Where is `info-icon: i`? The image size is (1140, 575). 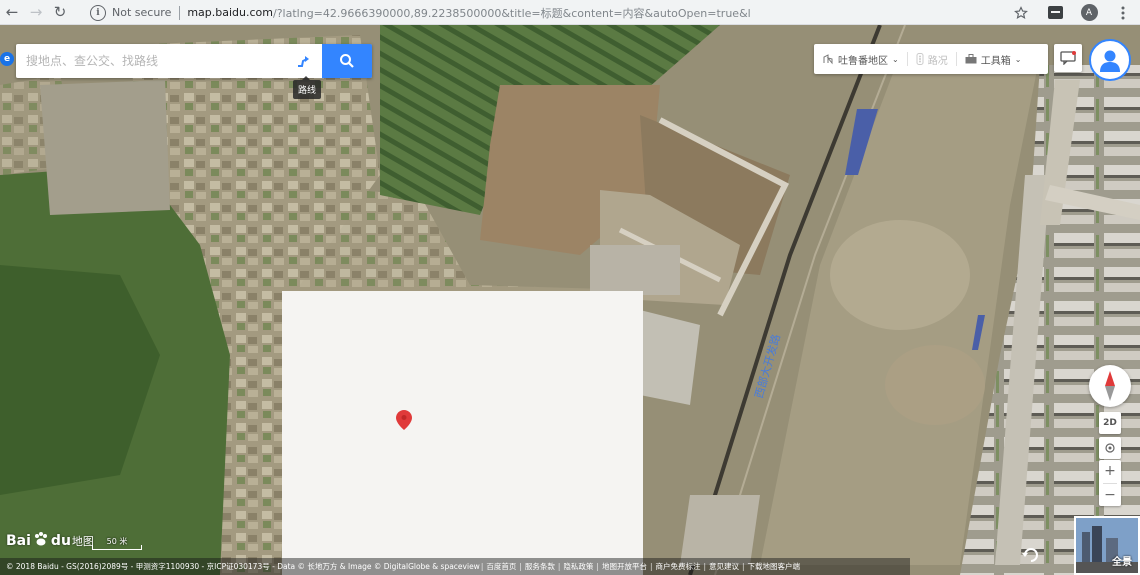
info-icon: i is located at coordinates (98, 12).